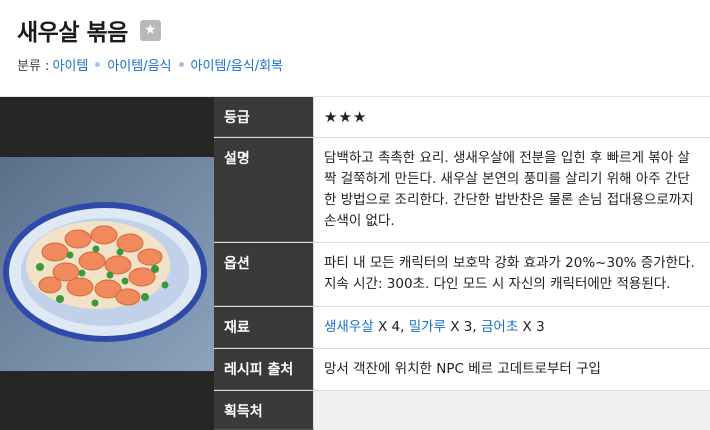 The image size is (710, 430). I want to click on obtain-text, so click(512, 410).